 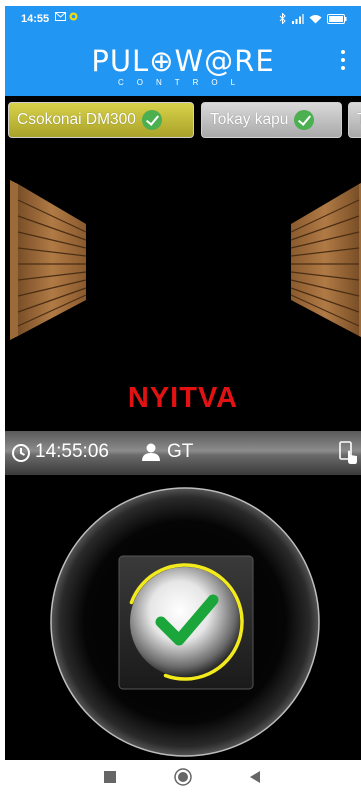 What do you see at coordinates (255, 777) in the screenshot?
I see `back-icon` at bounding box center [255, 777].